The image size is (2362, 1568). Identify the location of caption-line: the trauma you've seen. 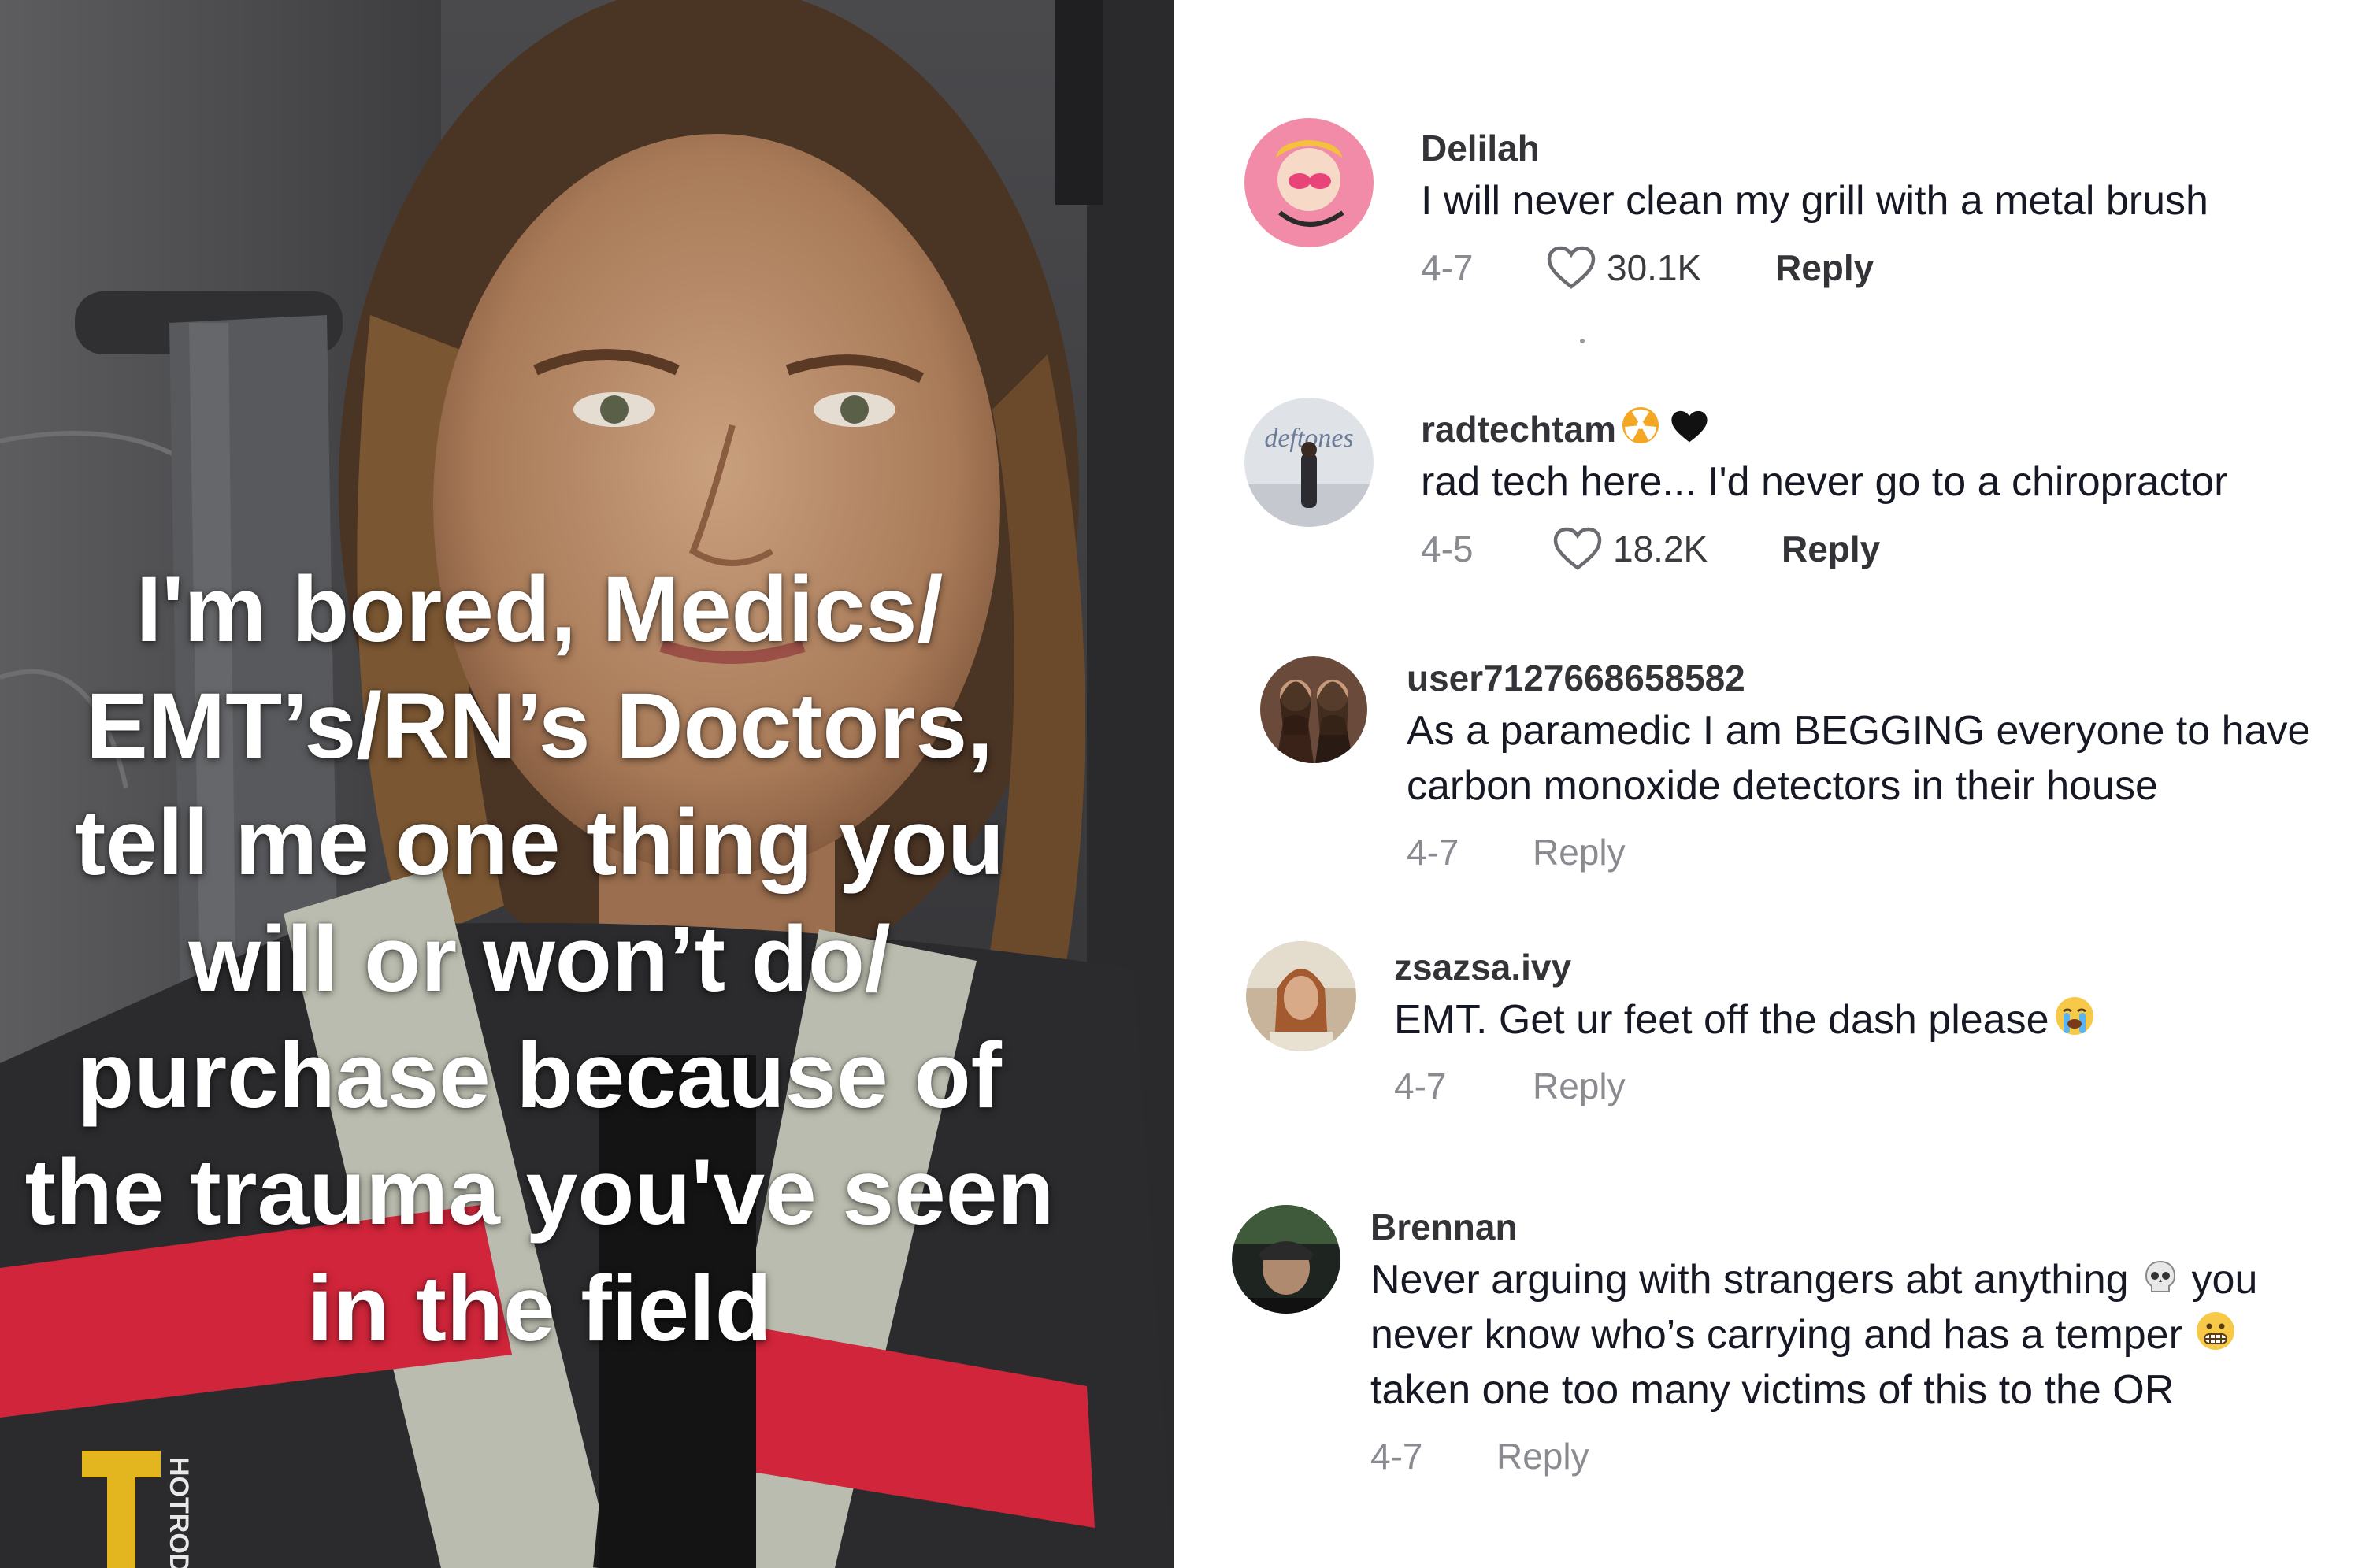
(539, 1192).